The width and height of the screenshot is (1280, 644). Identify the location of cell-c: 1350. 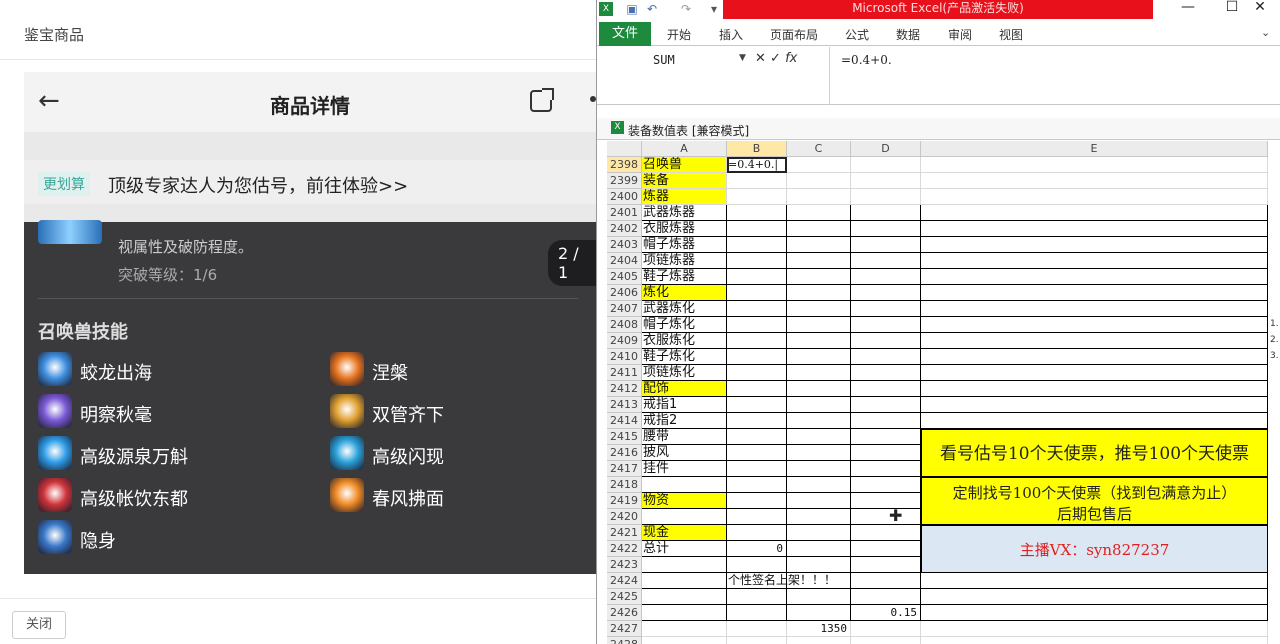
(819, 629).